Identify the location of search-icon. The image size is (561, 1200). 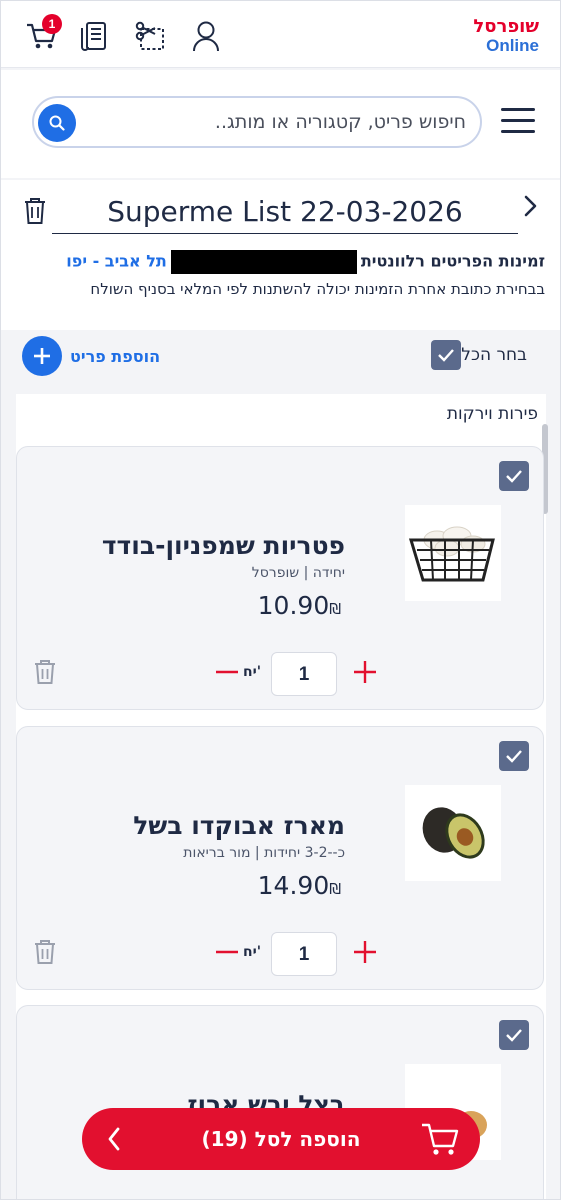
(57, 123).